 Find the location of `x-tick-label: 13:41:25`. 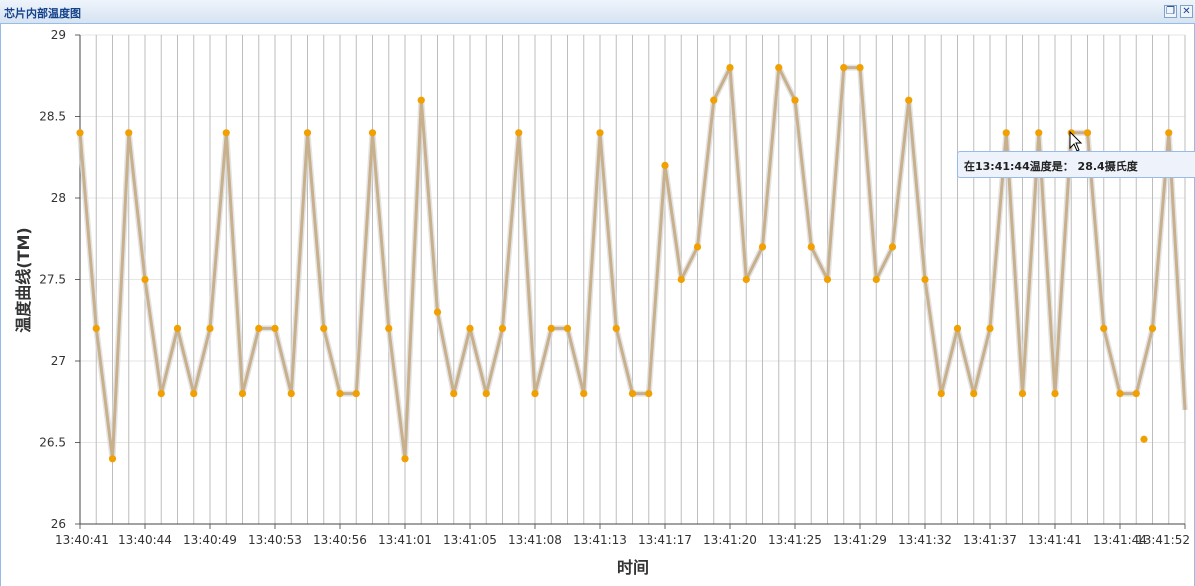

x-tick-label: 13:41:25 is located at coordinates (795, 540).